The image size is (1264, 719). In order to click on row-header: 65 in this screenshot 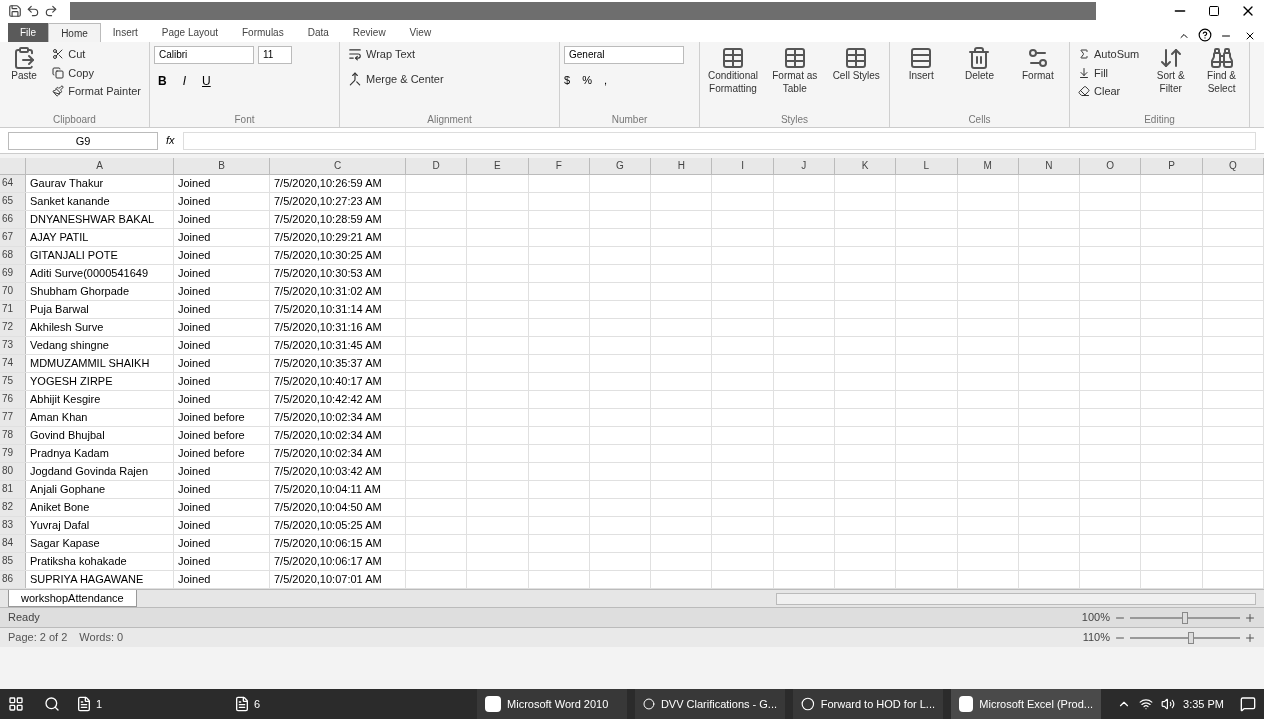, I will do `click(13, 201)`.